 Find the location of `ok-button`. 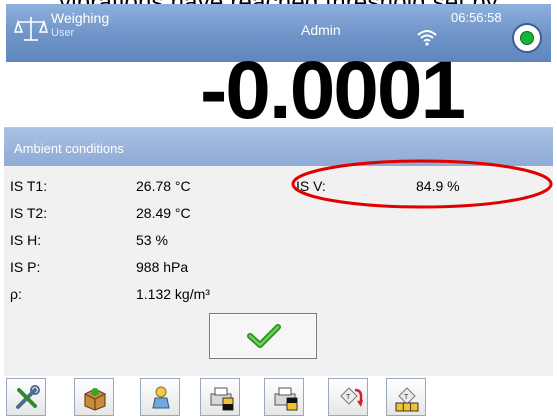

ok-button is located at coordinates (263, 336).